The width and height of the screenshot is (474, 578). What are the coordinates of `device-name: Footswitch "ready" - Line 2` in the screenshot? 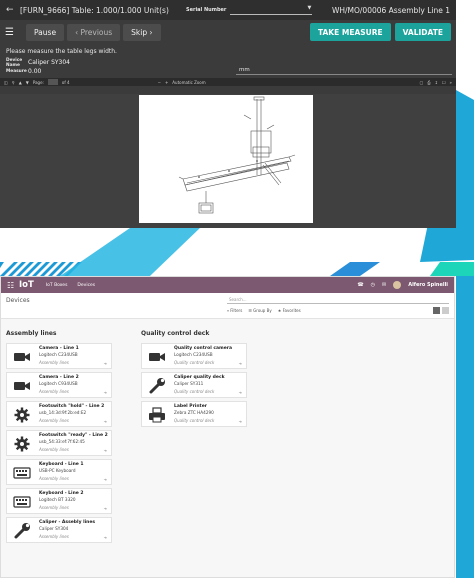 It's located at (73, 435).